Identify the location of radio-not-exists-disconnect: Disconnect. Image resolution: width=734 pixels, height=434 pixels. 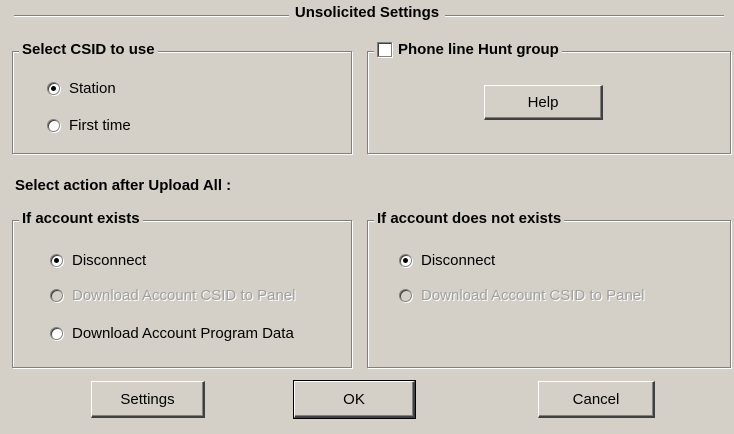
(447, 260).